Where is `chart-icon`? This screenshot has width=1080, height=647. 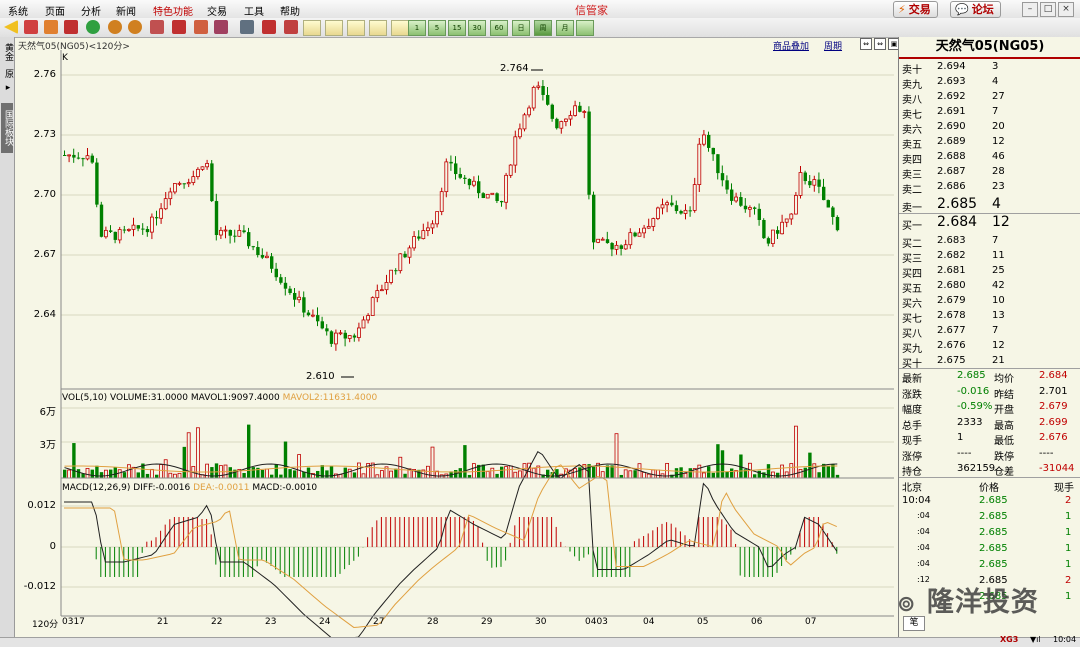 chart-icon is located at coordinates (269, 27).